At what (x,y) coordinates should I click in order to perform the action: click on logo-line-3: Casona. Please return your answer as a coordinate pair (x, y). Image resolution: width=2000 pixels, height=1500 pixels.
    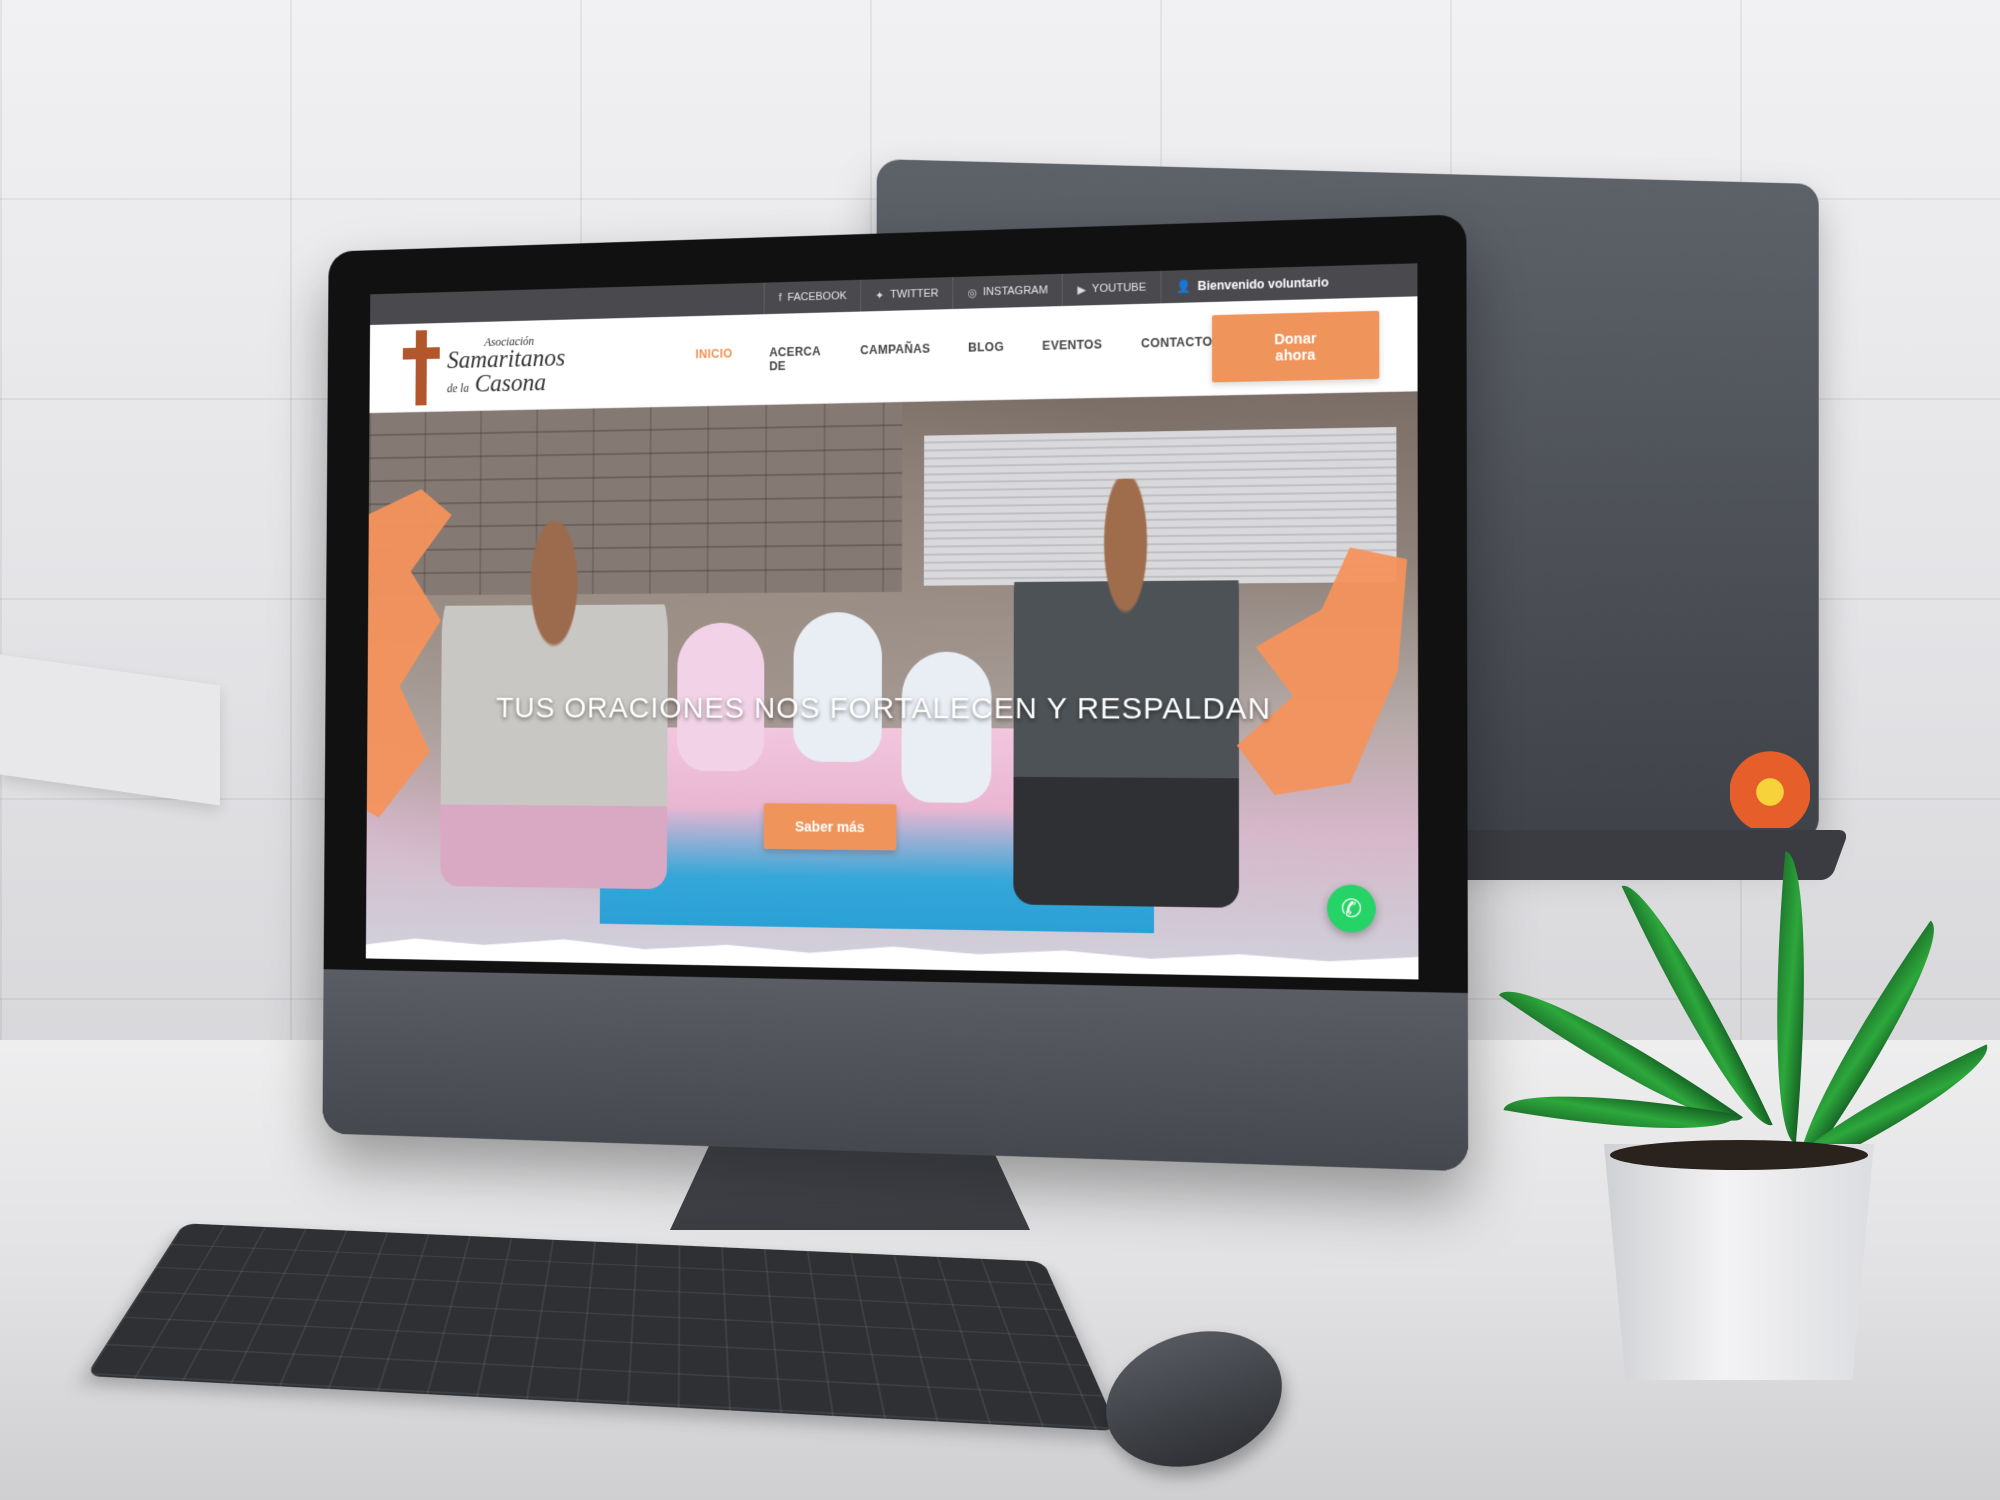
    Looking at the image, I should click on (510, 383).